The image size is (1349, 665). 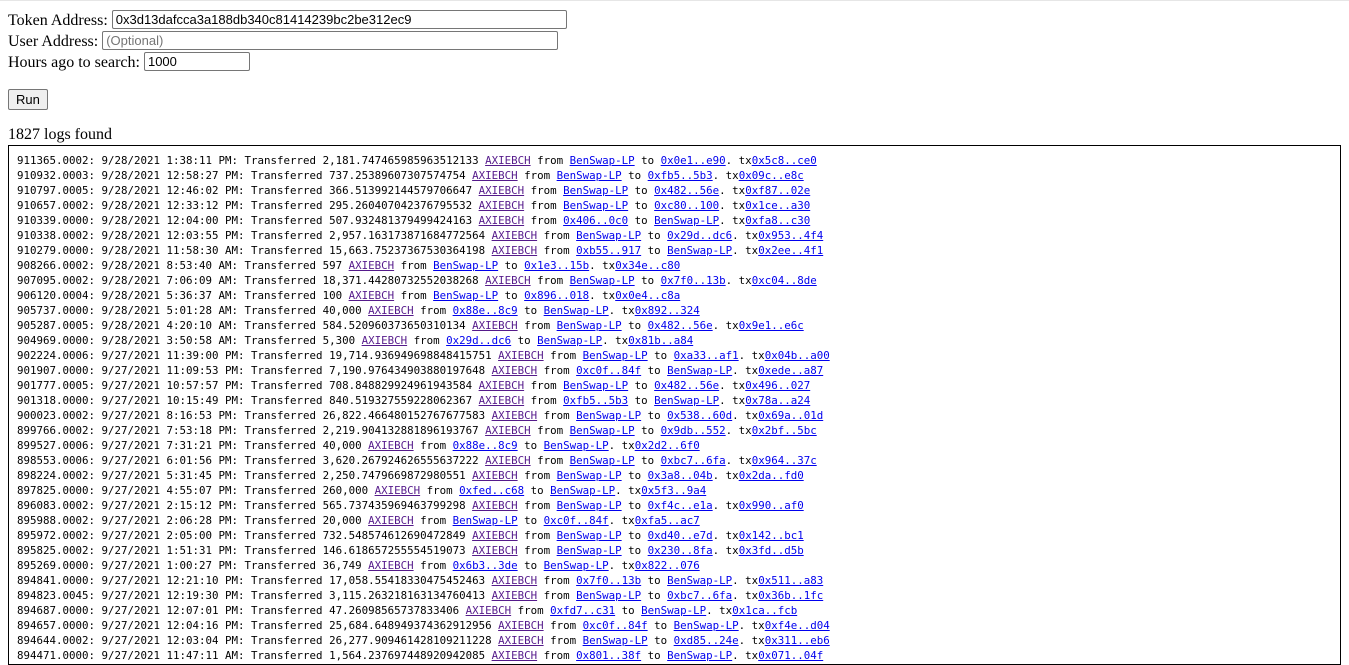 What do you see at coordinates (680, 550) in the screenshot?
I see `log-to-link: 0x230..8fa` at bounding box center [680, 550].